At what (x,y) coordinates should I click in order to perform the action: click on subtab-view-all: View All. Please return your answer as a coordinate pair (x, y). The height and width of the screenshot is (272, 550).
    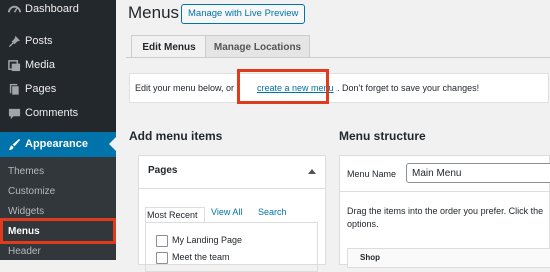
    Looking at the image, I should click on (226, 212).